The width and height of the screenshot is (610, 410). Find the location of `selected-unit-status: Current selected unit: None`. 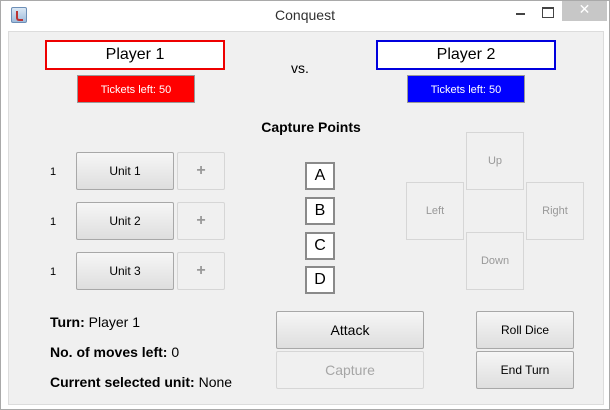

selected-unit-status: Current selected unit: None is located at coordinates (141, 382).